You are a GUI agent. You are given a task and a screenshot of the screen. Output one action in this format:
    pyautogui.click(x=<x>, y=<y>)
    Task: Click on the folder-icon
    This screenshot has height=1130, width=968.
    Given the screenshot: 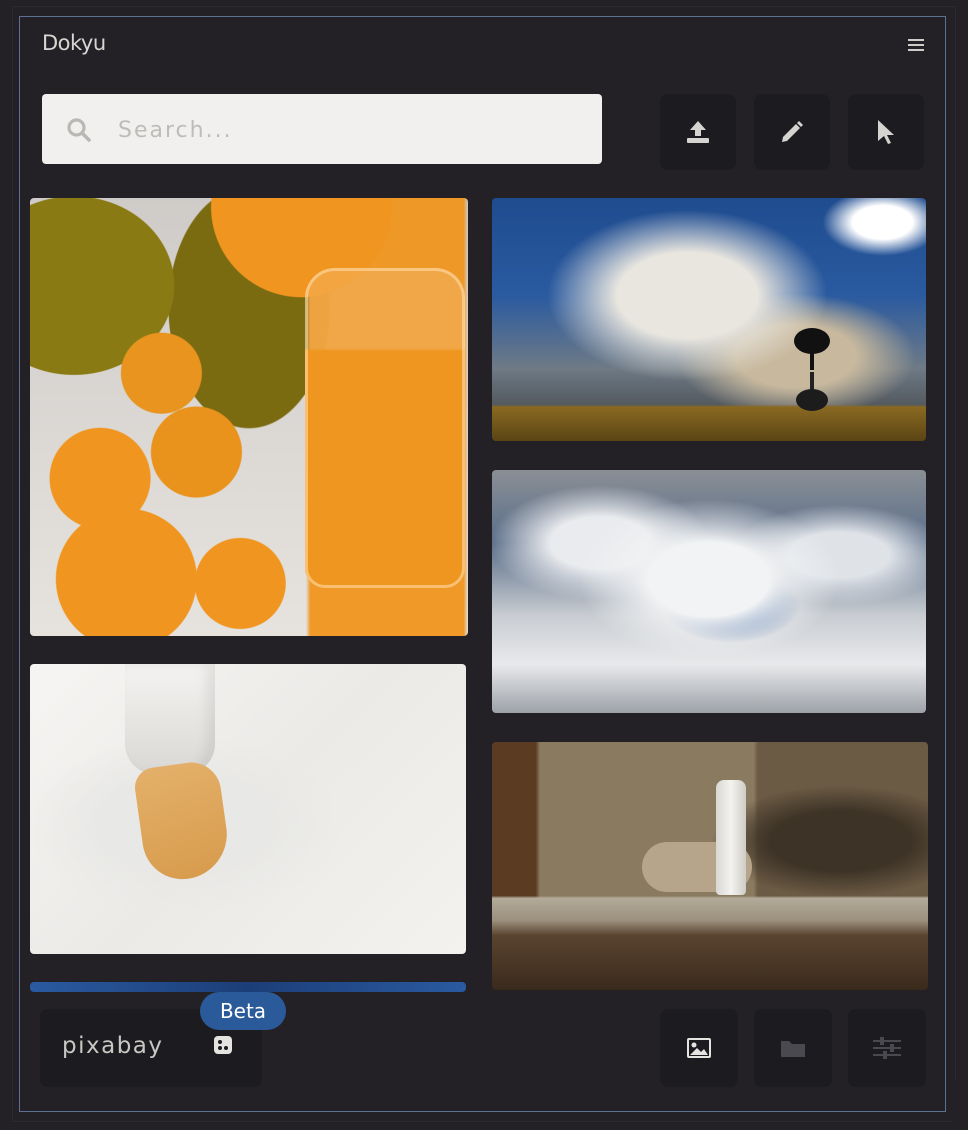 What is the action you would take?
    pyautogui.click(x=793, y=1049)
    